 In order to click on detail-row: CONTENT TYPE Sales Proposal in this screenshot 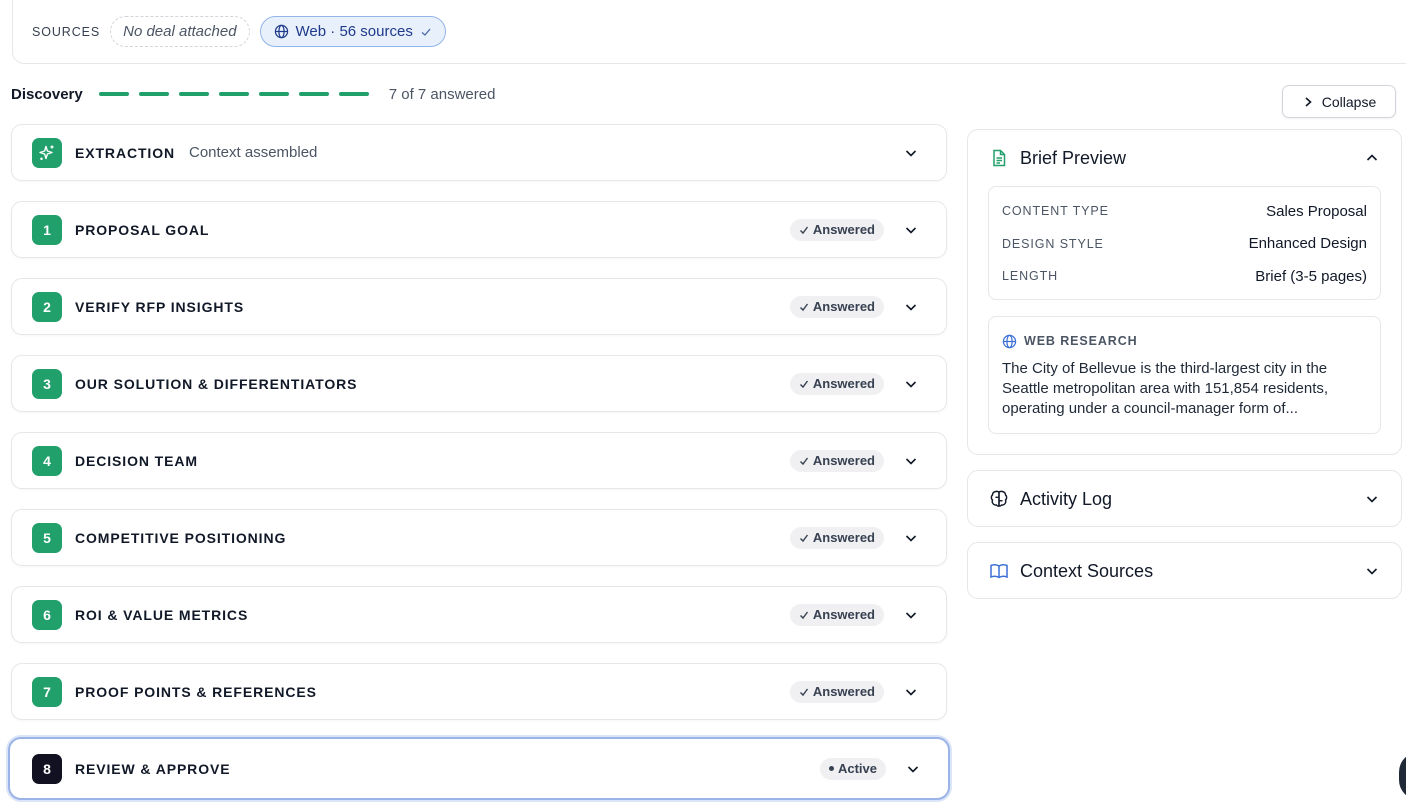, I will do `click(1184, 211)`.